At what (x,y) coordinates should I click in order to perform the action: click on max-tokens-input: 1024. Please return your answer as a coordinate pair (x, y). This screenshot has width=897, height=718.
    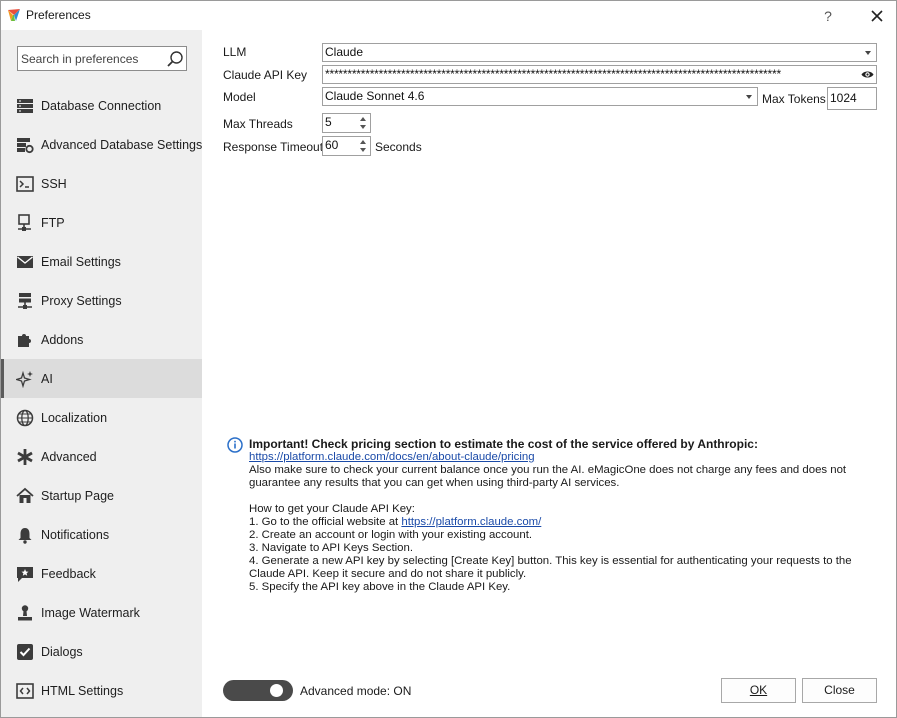
    Looking at the image, I should click on (852, 98).